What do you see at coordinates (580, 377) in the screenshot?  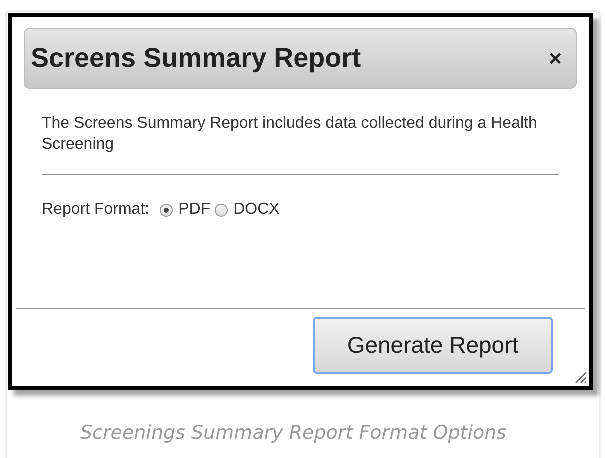 I see `resize-grip-icon` at bounding box center [580, 377].